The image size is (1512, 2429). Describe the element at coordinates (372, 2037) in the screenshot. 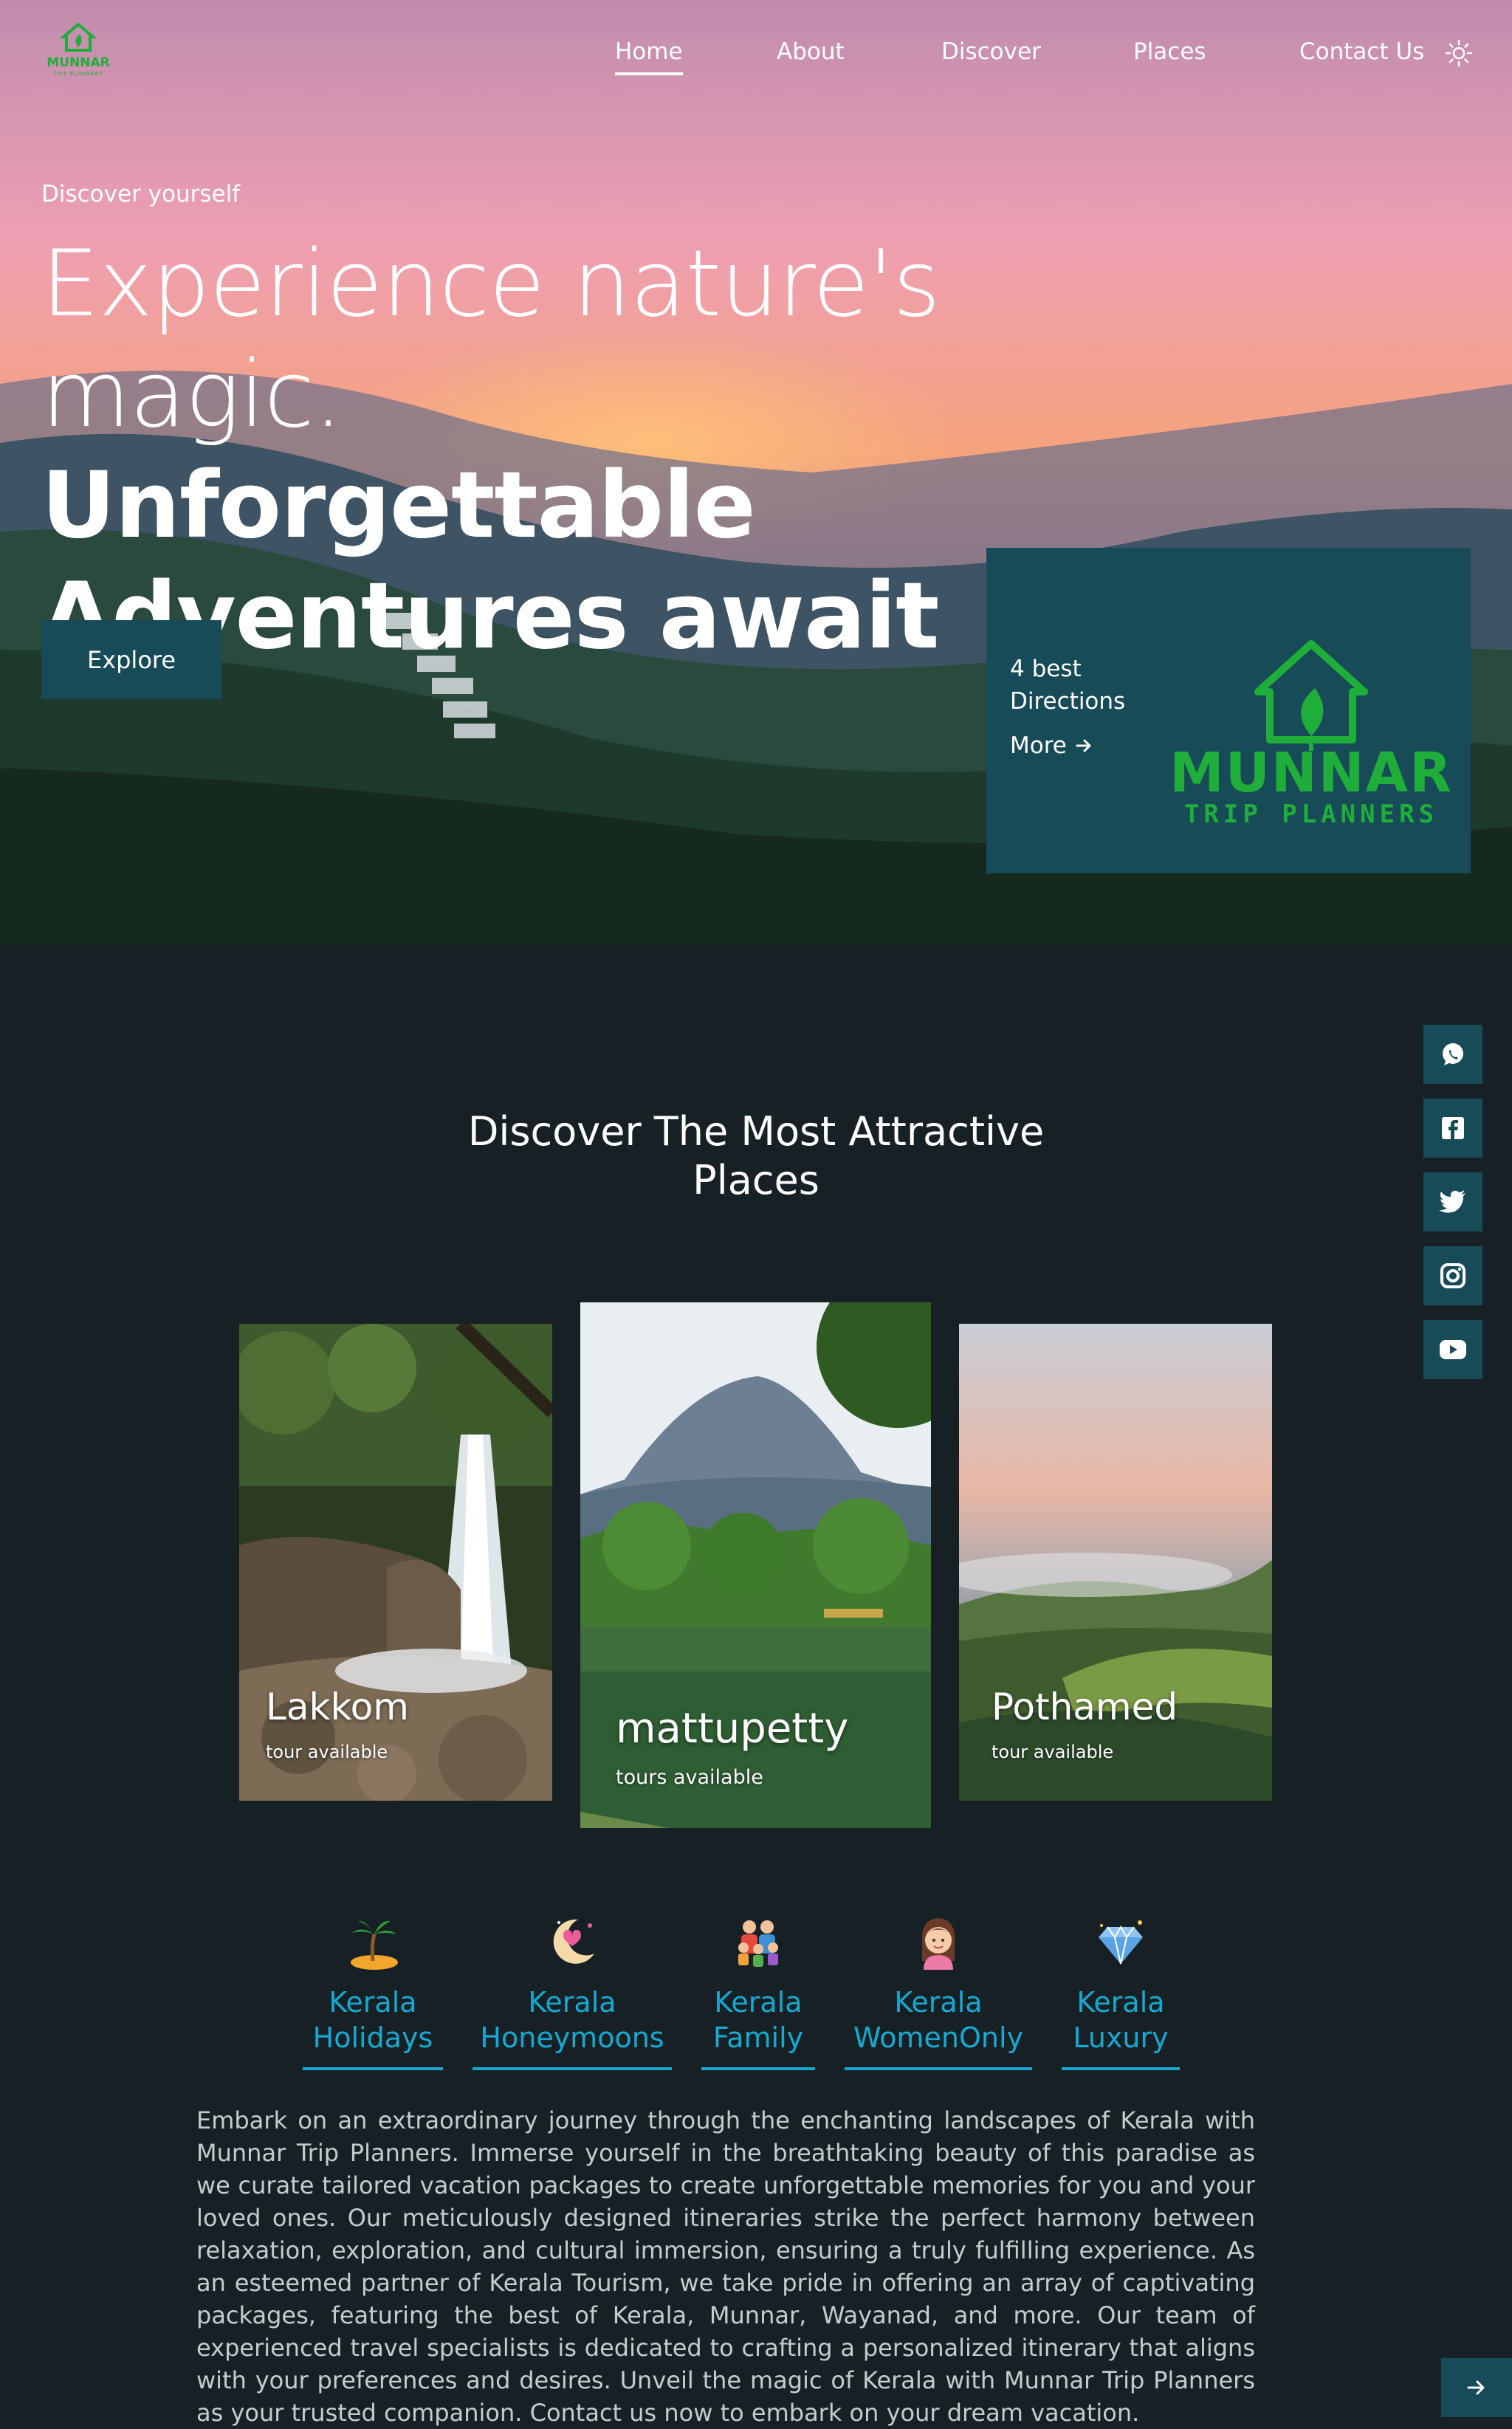

I see `category-line-2: Holidays` at that location.